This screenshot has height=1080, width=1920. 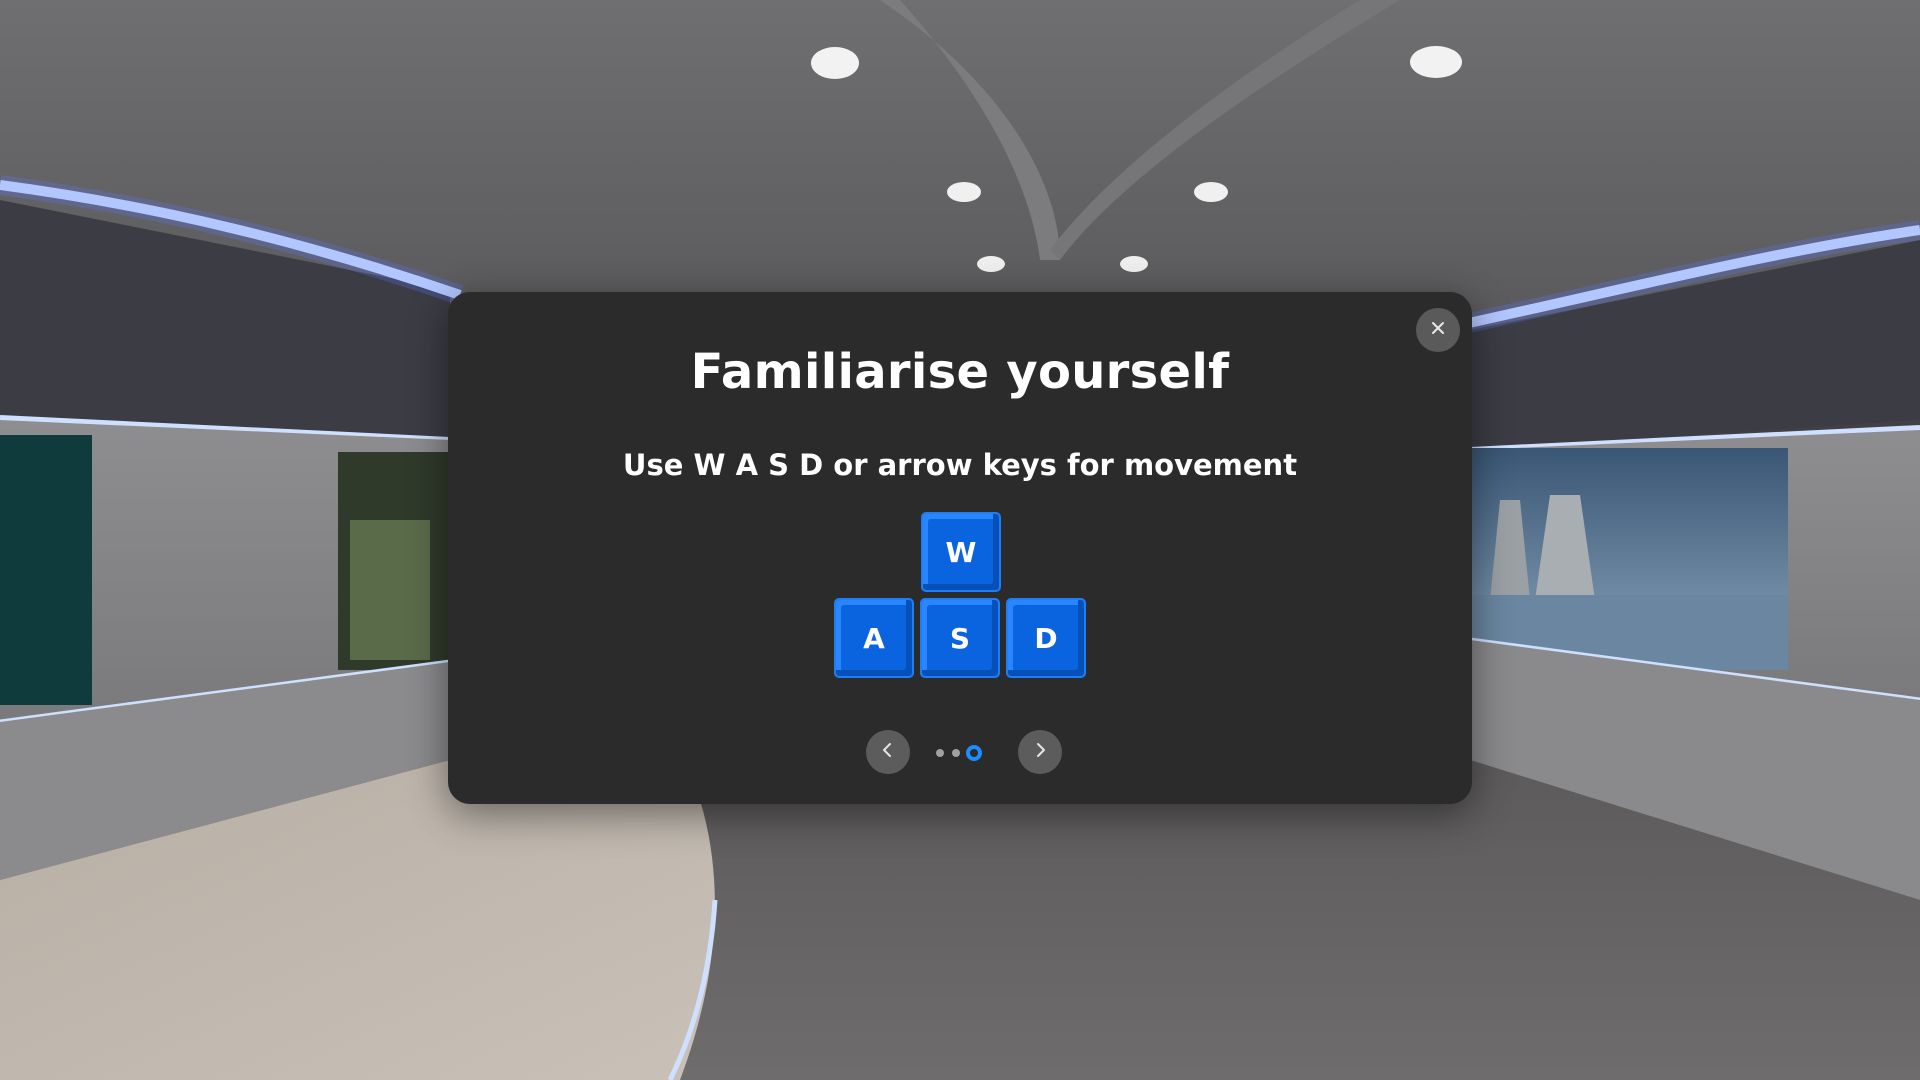 What do you see at coordinates (974, 753) in the screenshot?
I see `page-dot-3-active` at bounding box center [974, 753].